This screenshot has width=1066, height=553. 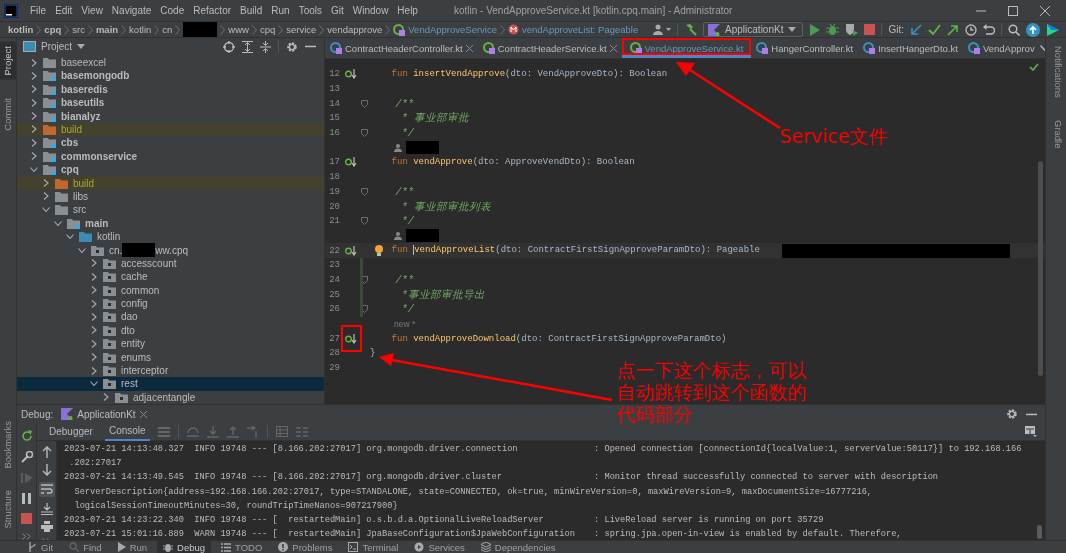 I want to click on scroll-to-end-icon, so click(x=46, y=509).